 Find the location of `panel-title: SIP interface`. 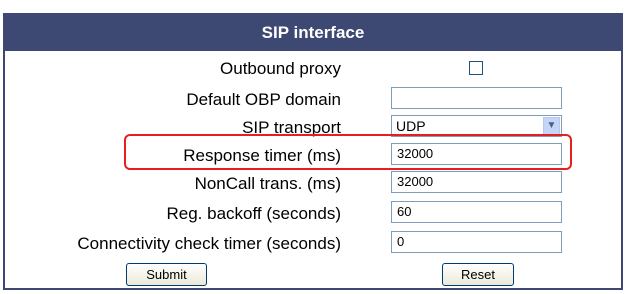

panel-title: SIP interface is located at coordinates (313, 33).